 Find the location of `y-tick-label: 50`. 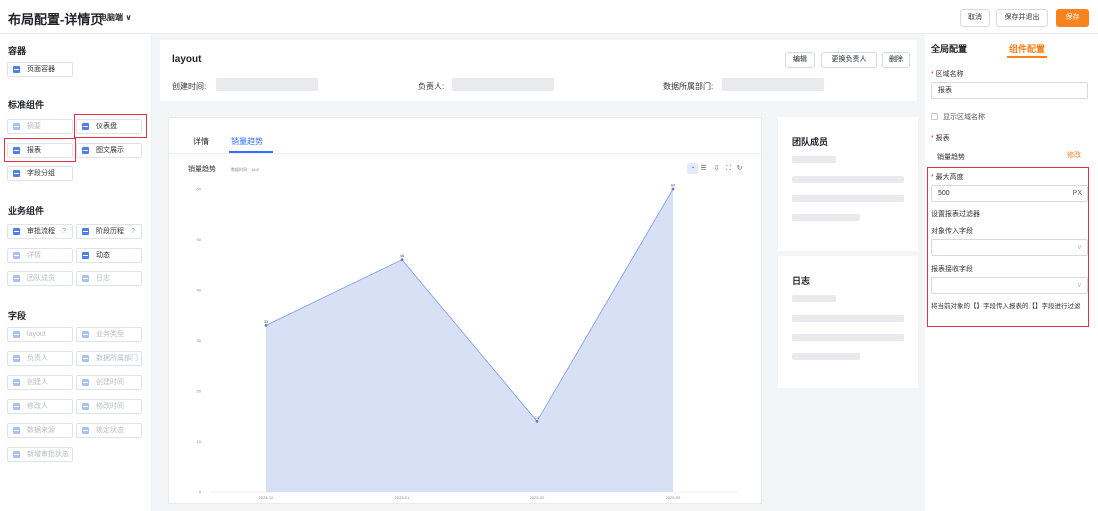

y-tick-label: 50 is located at coordinates (199, 239).